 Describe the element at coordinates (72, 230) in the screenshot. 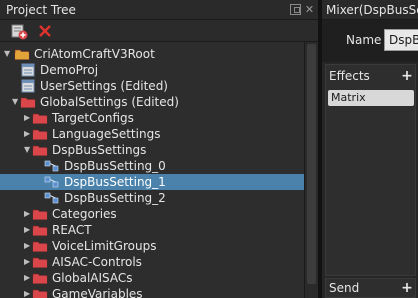

I see `tree-row-label: REACT` at that location.